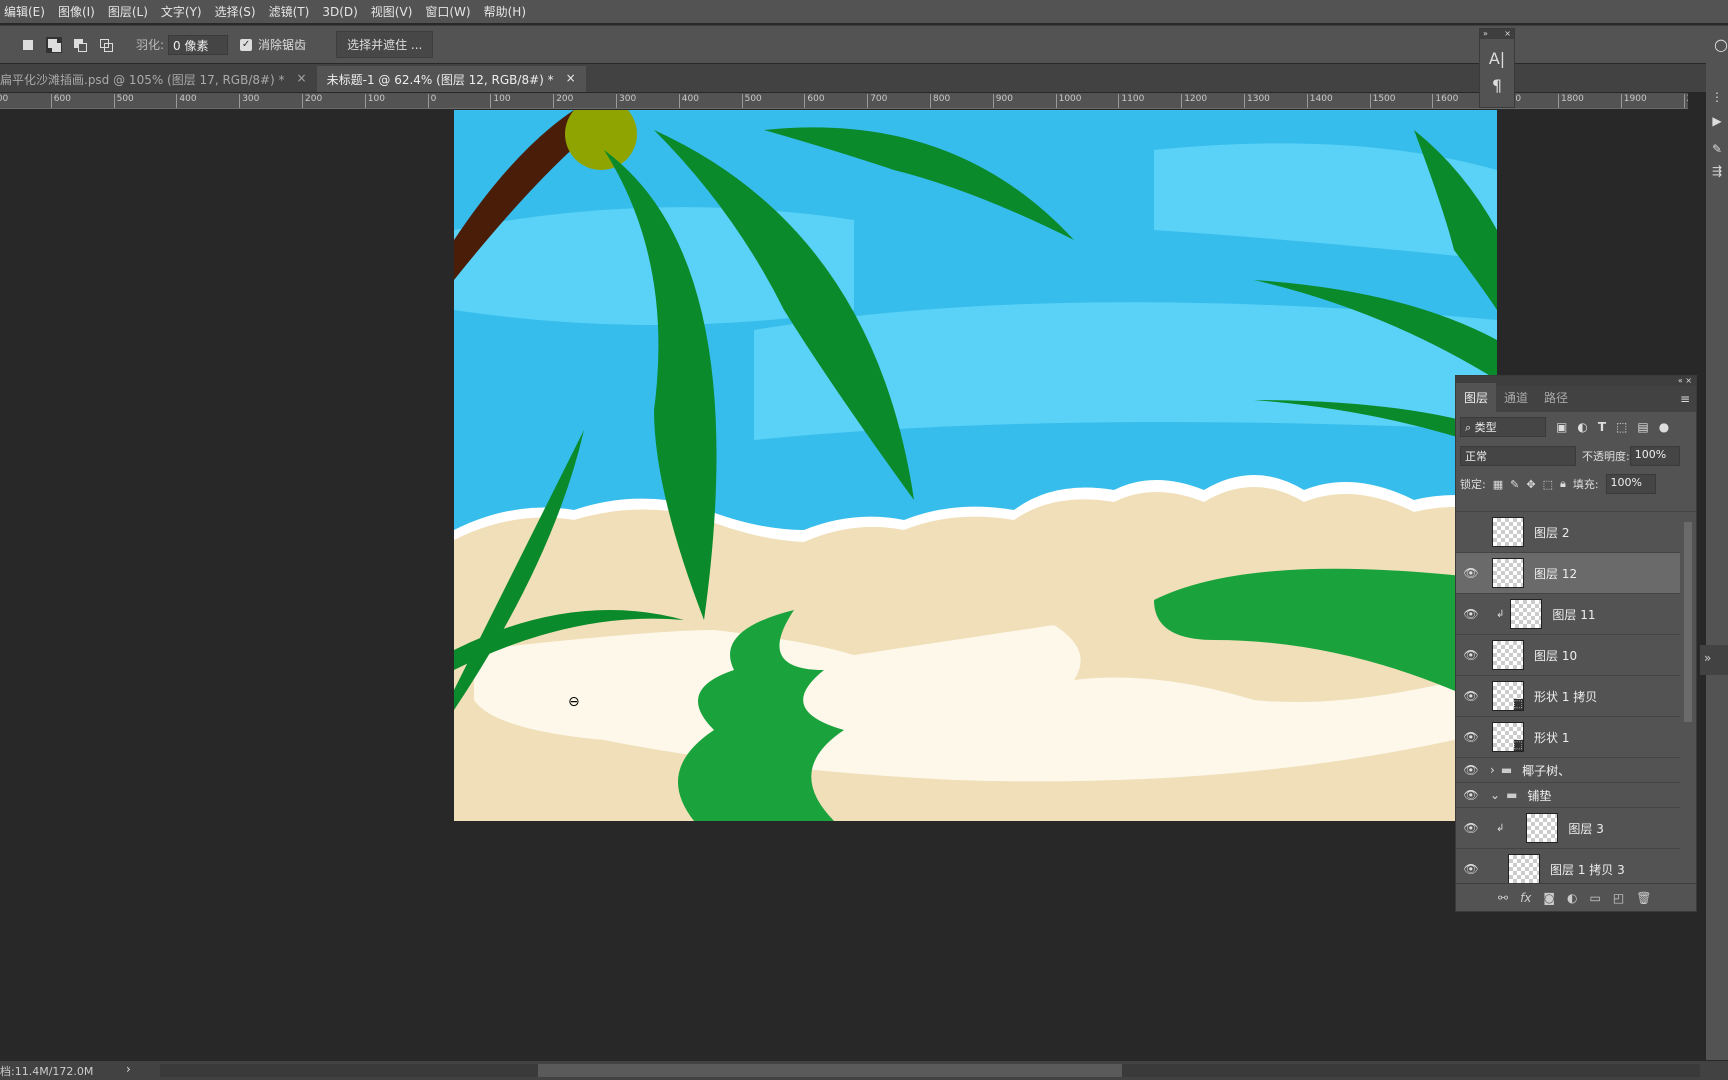  What do you see at coordinates (451, 79) in the screenshot?
I see `tab-document-2: 未标题-1 @ 62.4% (图层 12, RGB/8#) * ×` at bounding box center [451, 79].